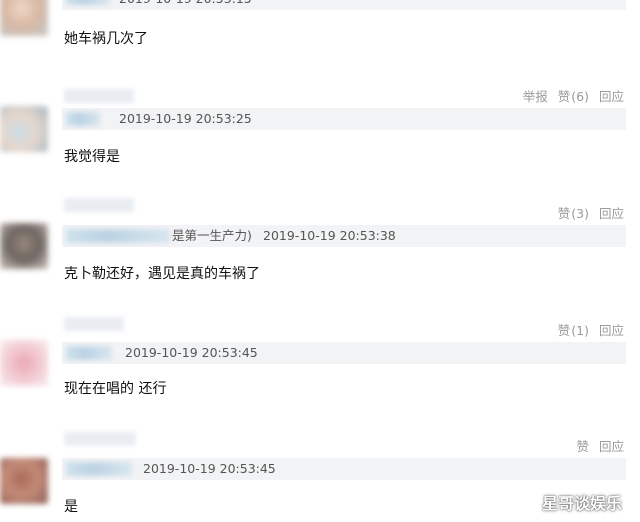  I want to click on comment-timestamp: 2019-10-19 20:53:25, so click(185, 118).